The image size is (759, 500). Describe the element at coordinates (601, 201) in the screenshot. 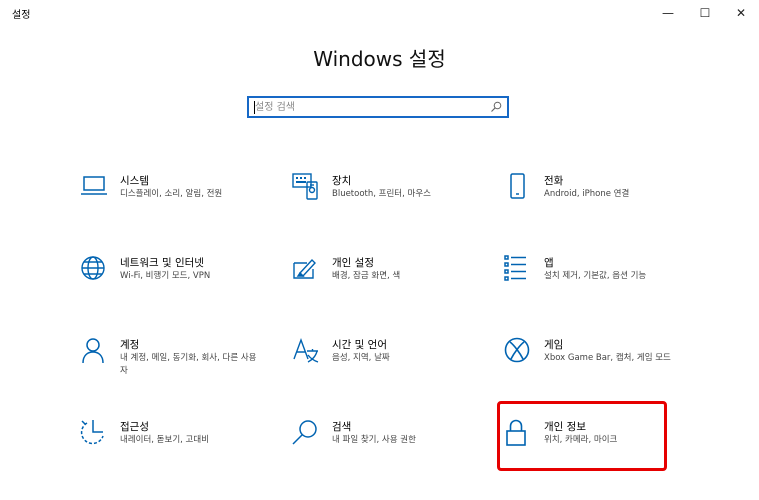

I see `tile-phone: 전화 Android, iPhone 연결` at that location.